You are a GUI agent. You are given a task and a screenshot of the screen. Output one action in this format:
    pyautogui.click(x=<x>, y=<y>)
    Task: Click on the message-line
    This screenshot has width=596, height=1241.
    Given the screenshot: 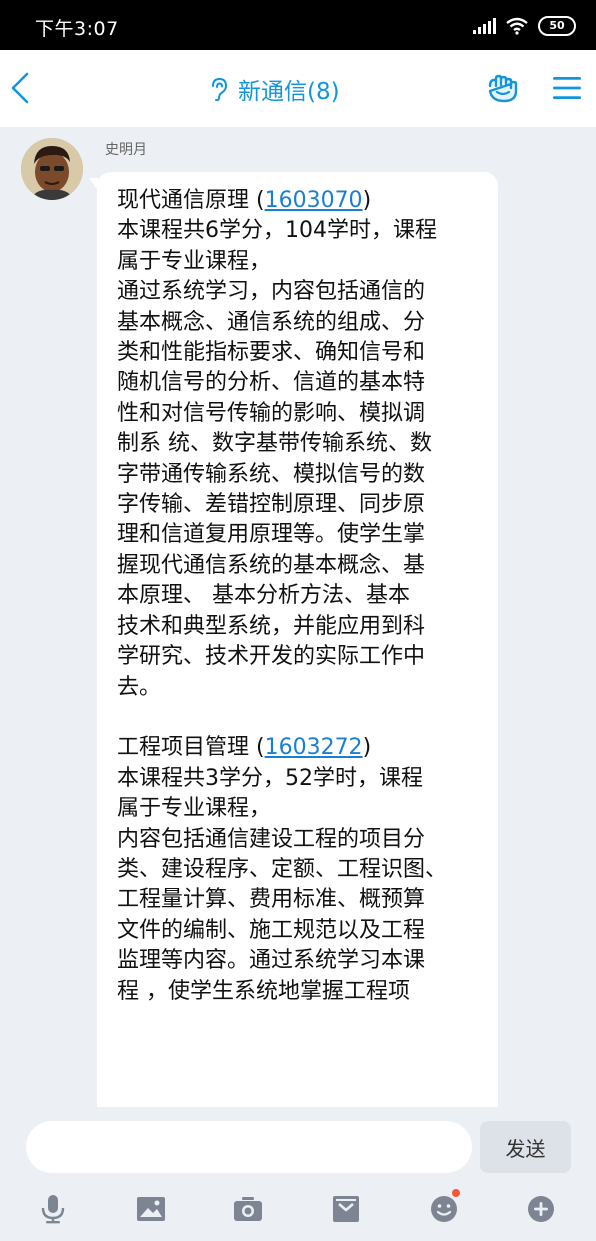 What is the action you would take?
    pyautogui.click(x=298, y=718)
    